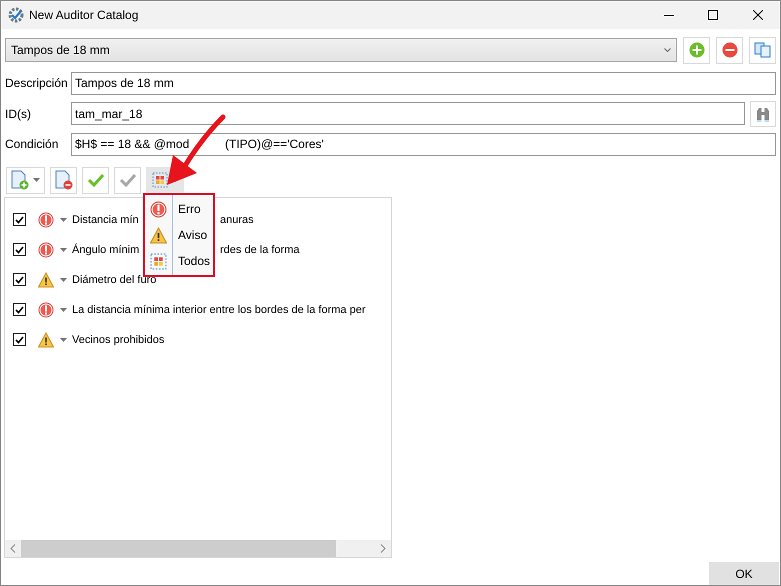 The image size is (781, 586). Describe the element at coordinates (106, 250) in the screenshot. I see `rule-label: Ángulo mínim` at that location.